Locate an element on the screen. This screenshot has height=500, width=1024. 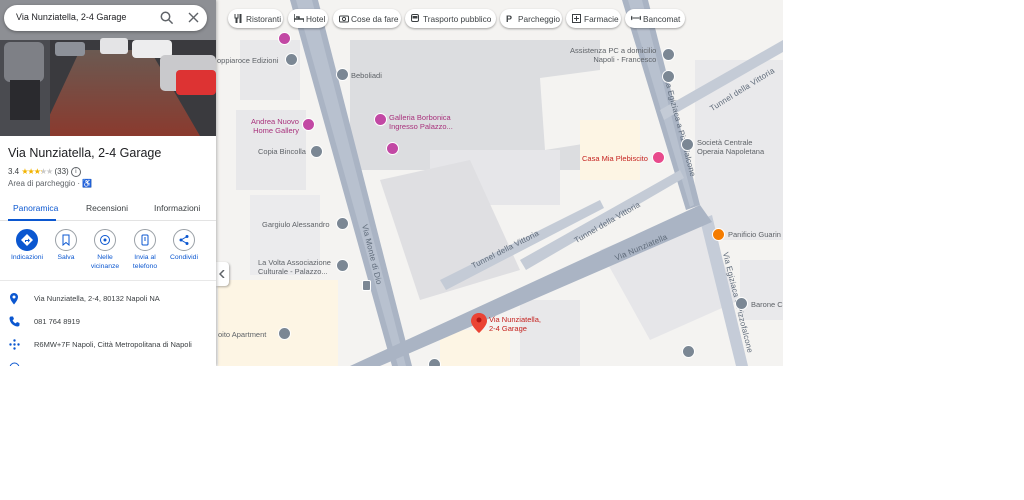
chip-parcheggio: P Parcheggio is located at coordinates (531, 18).